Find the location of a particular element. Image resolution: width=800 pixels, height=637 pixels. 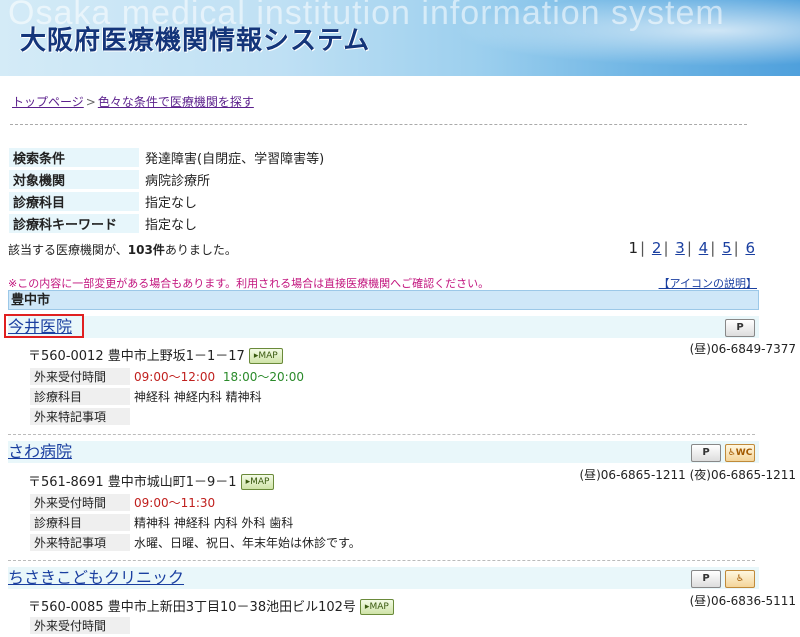

clinic-entry: ちさきこどもクリニック P ♿ is located at coordinates (383, 578).